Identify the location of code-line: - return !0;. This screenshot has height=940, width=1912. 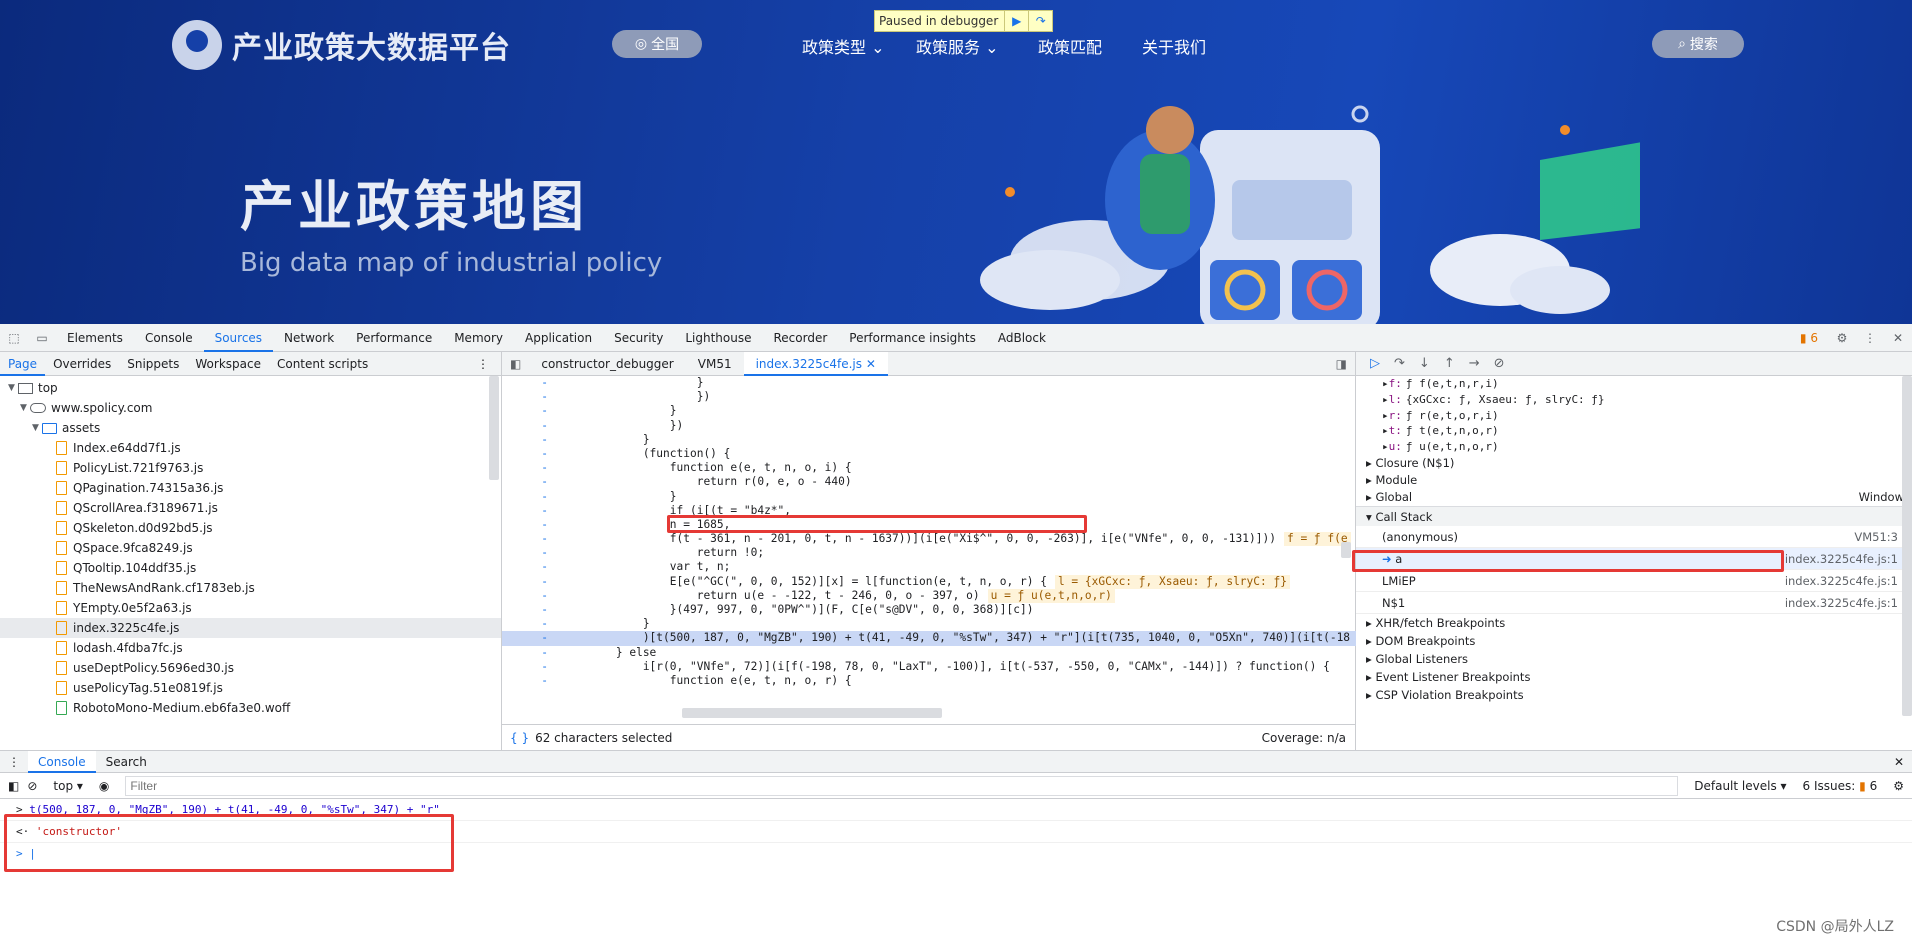
(929, 553).